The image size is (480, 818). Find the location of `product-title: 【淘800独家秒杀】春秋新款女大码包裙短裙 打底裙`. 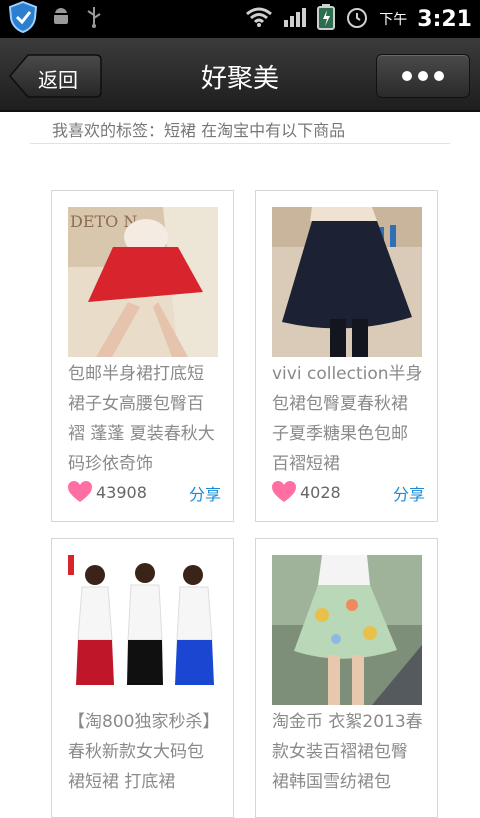

product-title: 【淘800独家秒杀】春秋新款女大码包裙短裙 打底裙 is located at coordinates (144, 752).